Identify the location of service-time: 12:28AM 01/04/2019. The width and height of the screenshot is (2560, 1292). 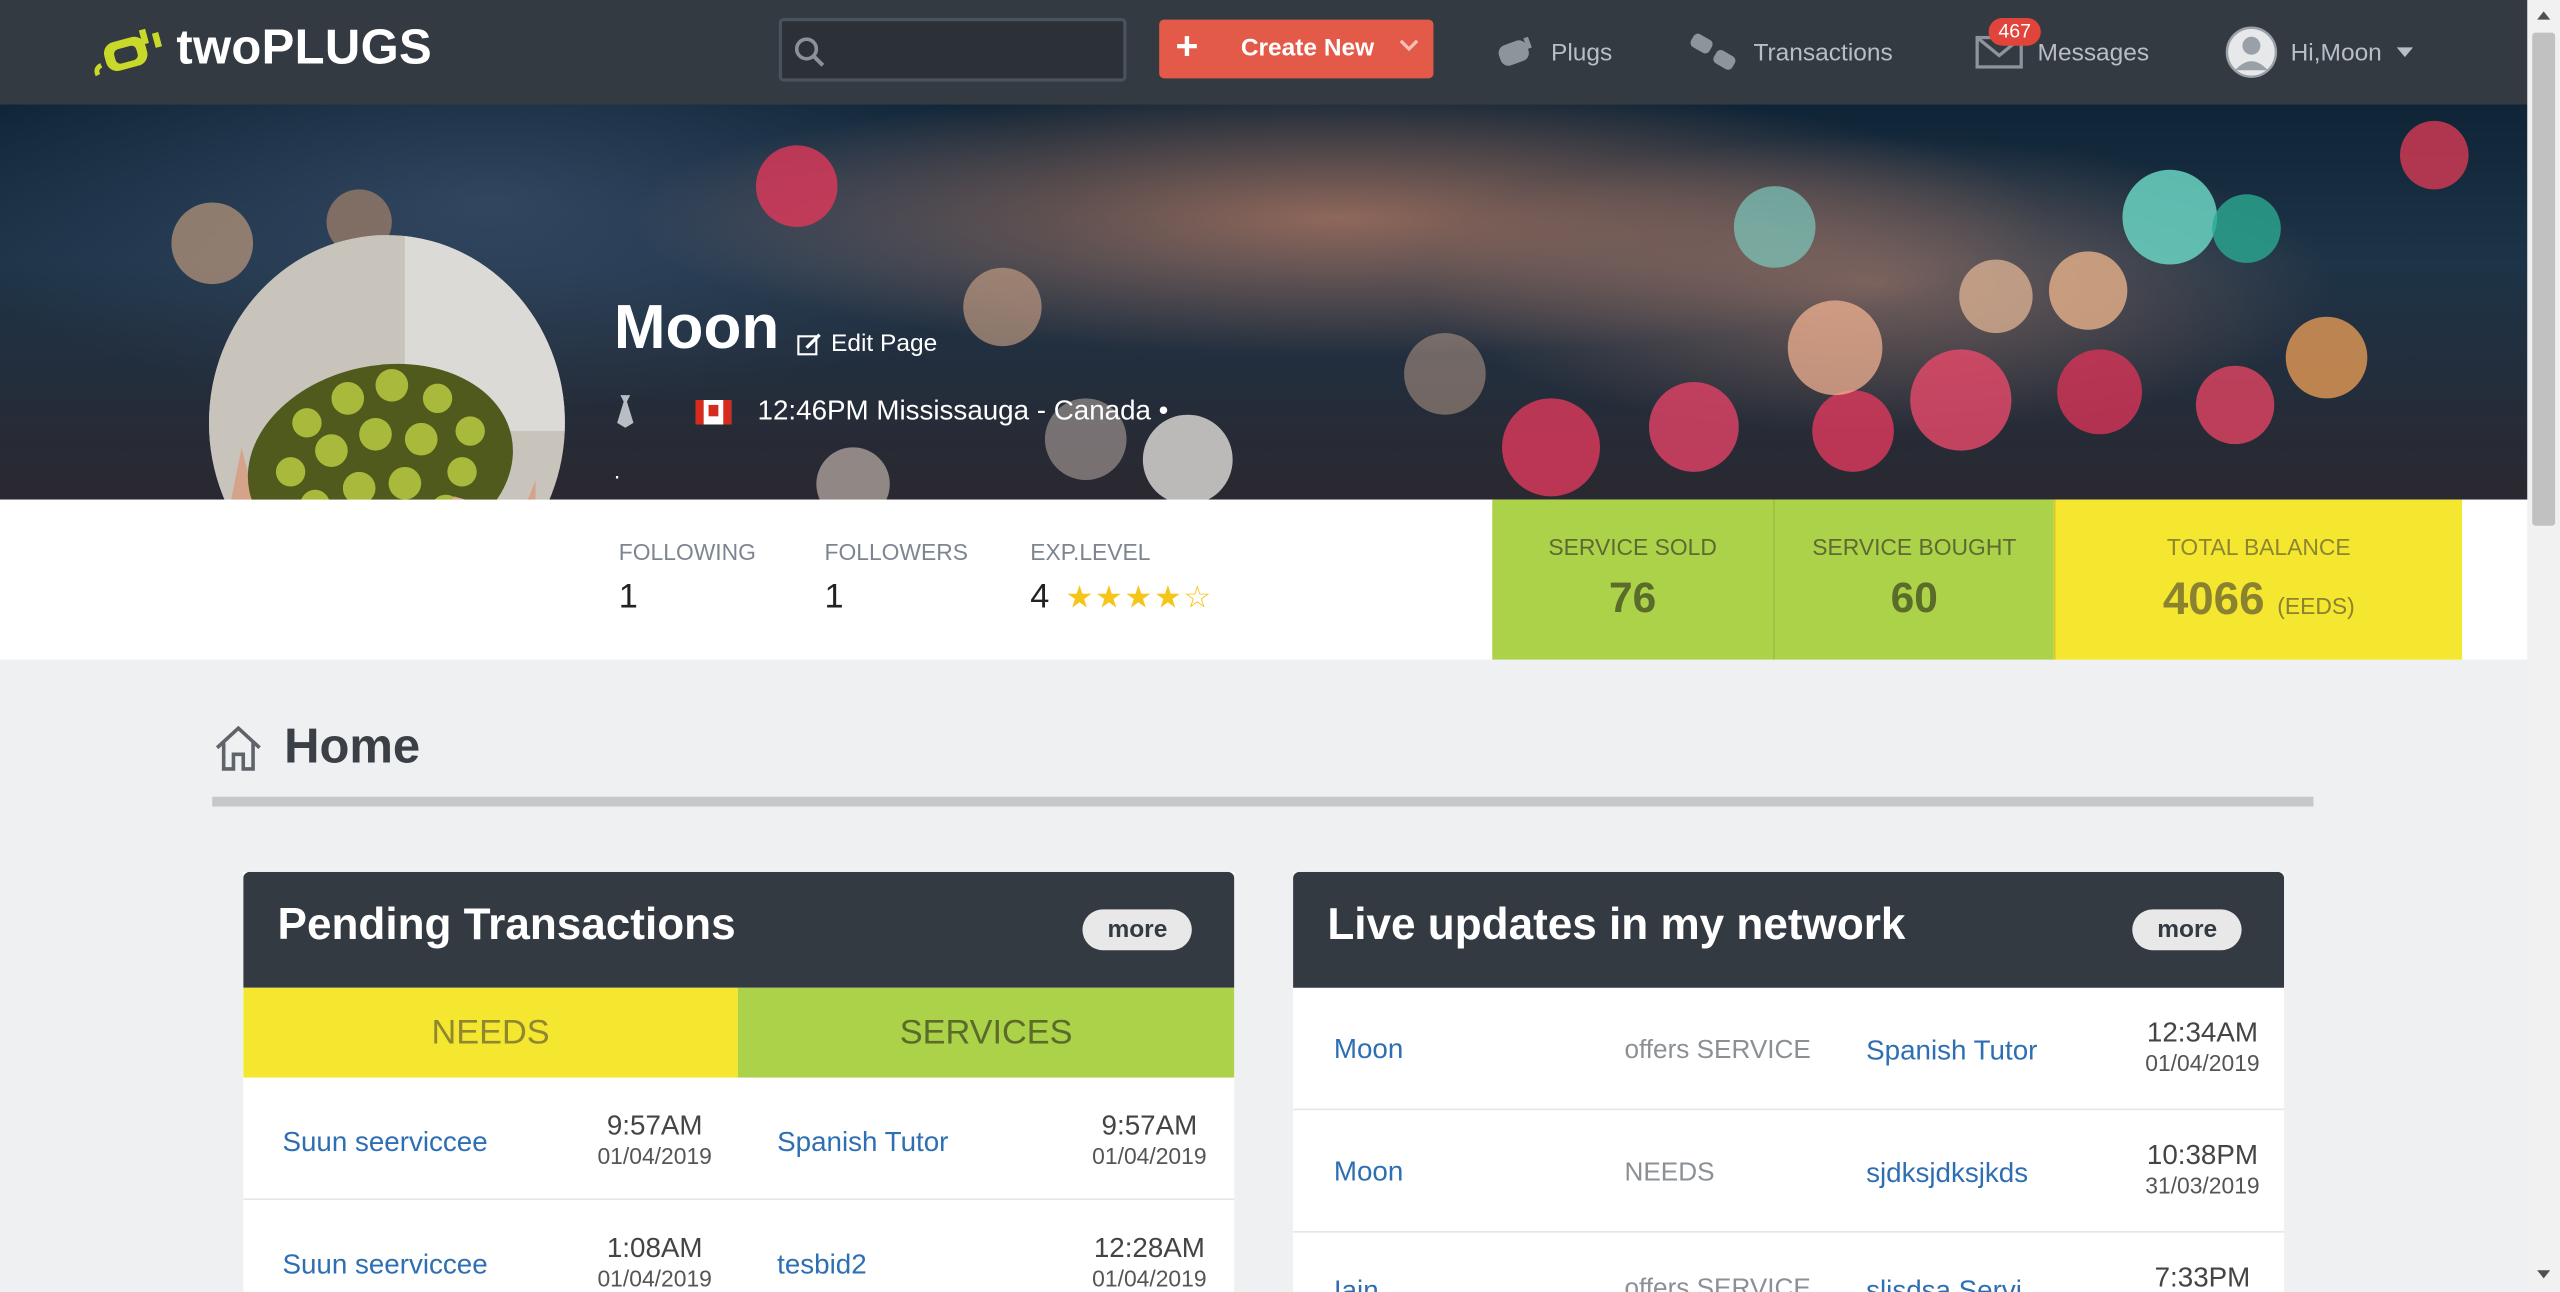
(1149, 1262).